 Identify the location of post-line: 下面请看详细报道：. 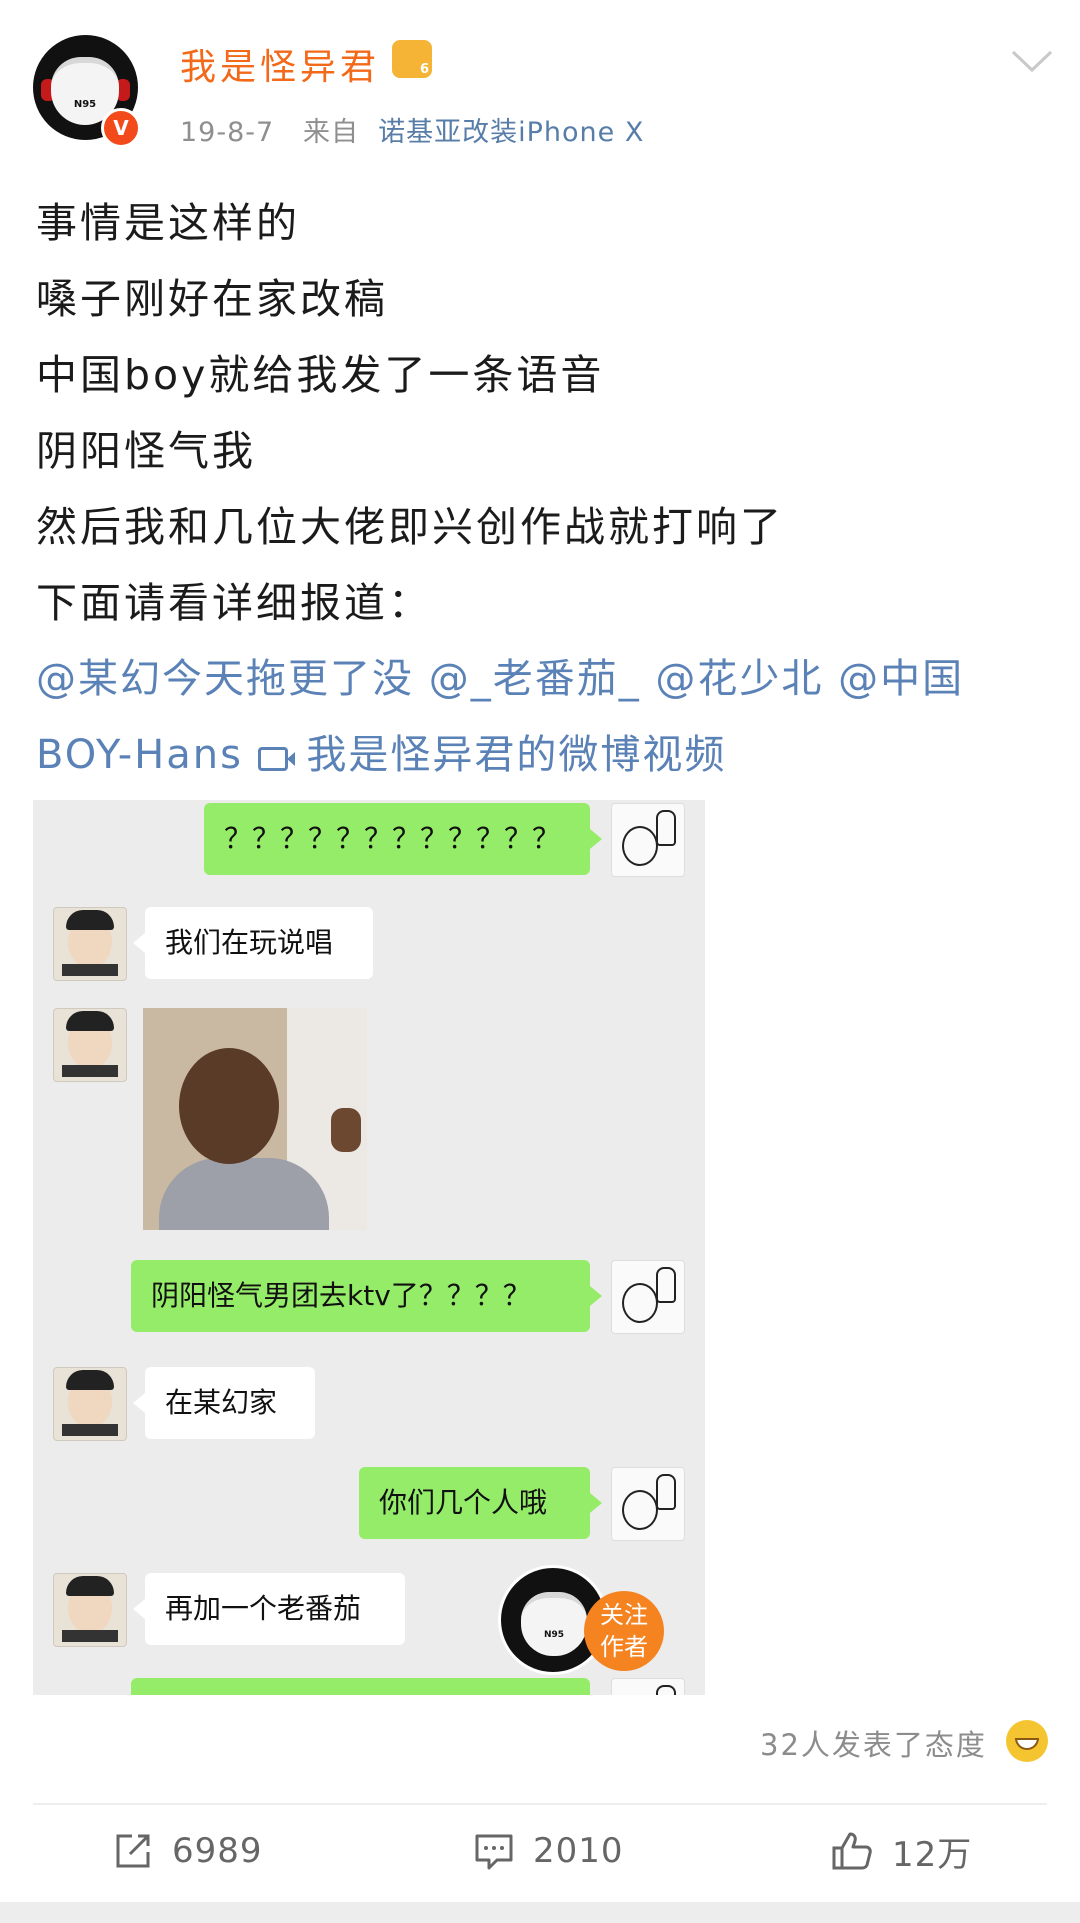
(234, 603).